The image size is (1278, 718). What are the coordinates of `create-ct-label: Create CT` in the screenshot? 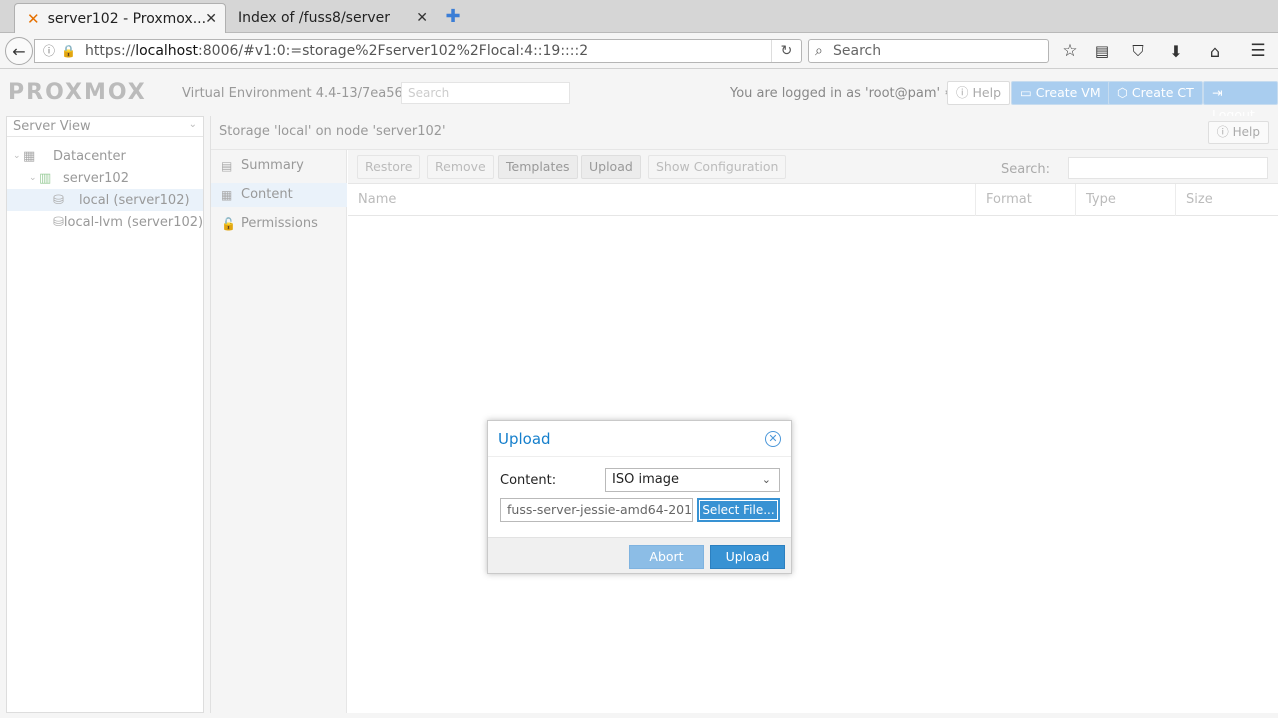 It's located at (1162, 92).